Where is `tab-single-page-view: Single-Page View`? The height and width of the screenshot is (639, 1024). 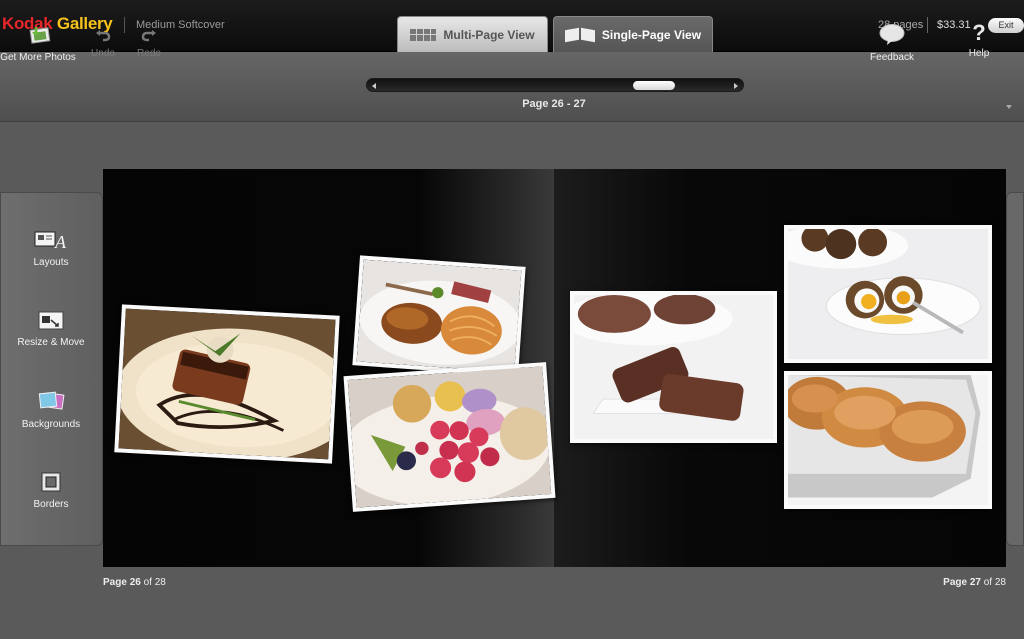
tab-single-page-view: Single-Page View is located at coordinates (633, 34).